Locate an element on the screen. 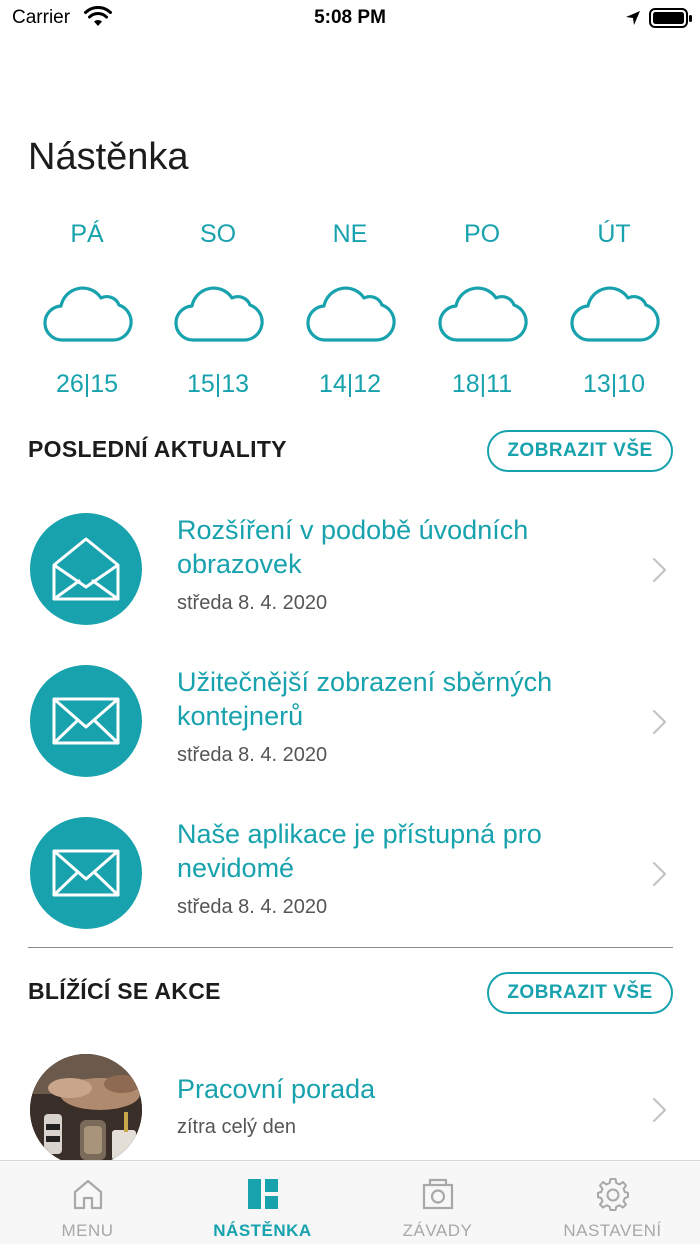 The height and width of the screenshot is (1244, 700). tab-nastaveni: NASTAVENÍ is located at coordinates (612, 1202).